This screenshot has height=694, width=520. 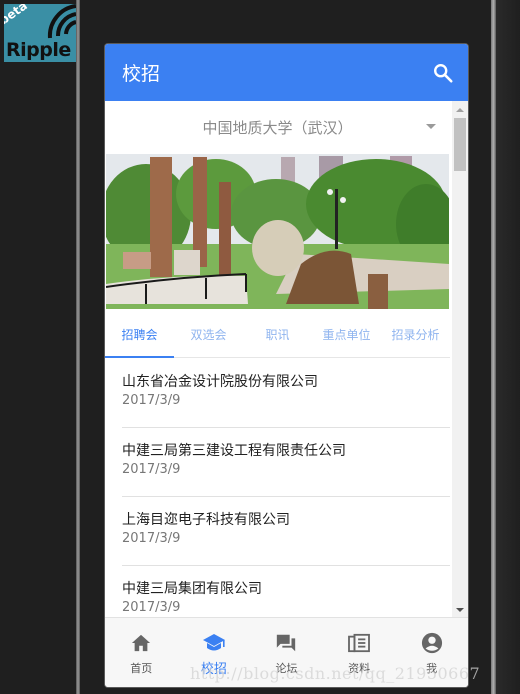 I want to click on home-icon, so click(x=141, y=643).